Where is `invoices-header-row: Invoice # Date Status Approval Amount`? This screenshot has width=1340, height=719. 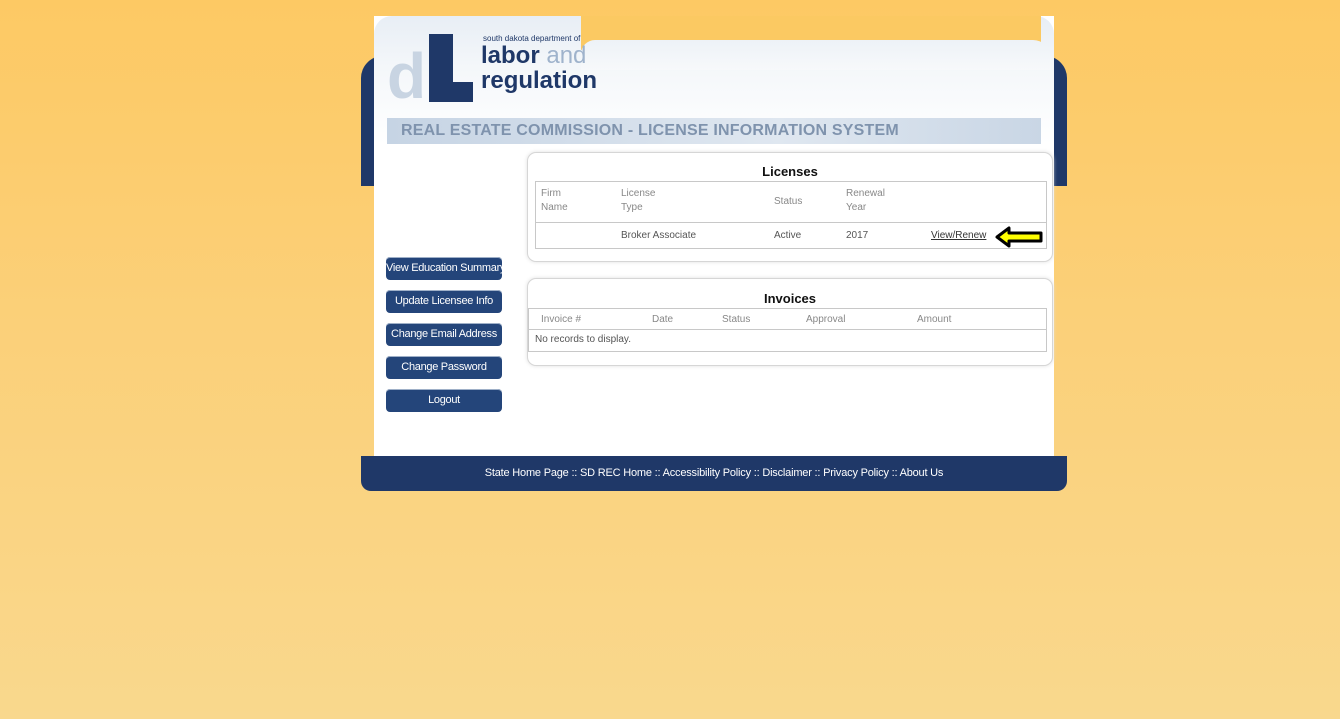
invoices-header-row: Invoice # Date Status Approval Amount is located at coordinates (787, 319).